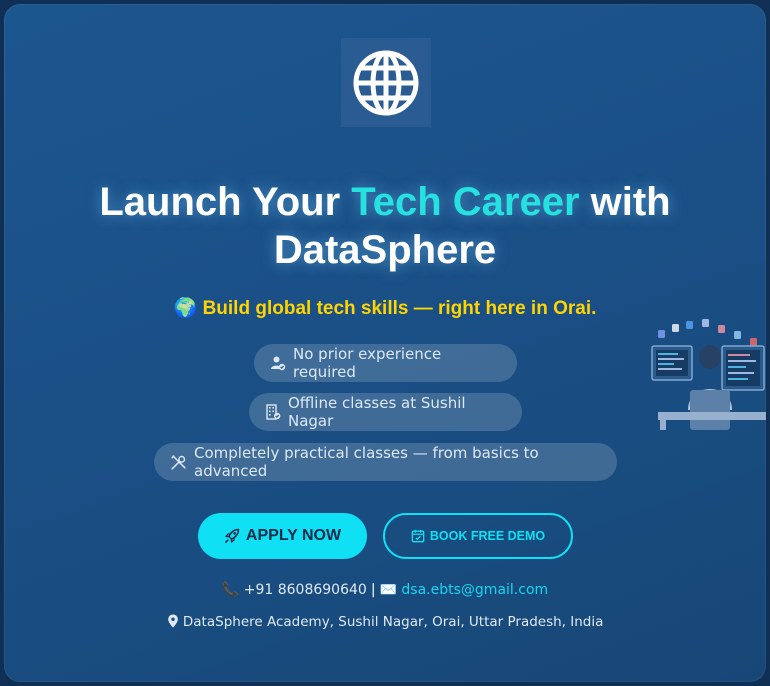 The height and width of the screenshot is (686, 770). What do you see at coordinates (172, 621) in the screenshot?
I see `map-pin-icon` at bounding box center [172, 621].